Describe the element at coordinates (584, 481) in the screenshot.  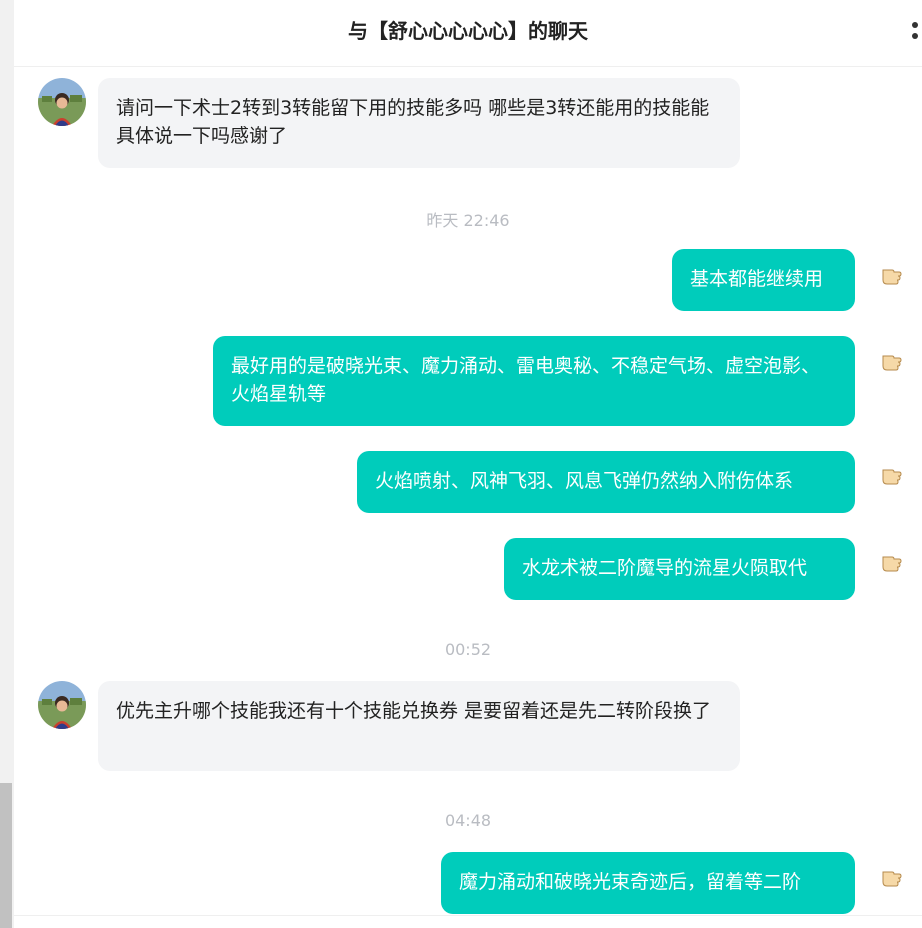
I see `message-text: 火焰喷射、风神飞羽、风息飞弹仍然纳入附伤体系` at that location.